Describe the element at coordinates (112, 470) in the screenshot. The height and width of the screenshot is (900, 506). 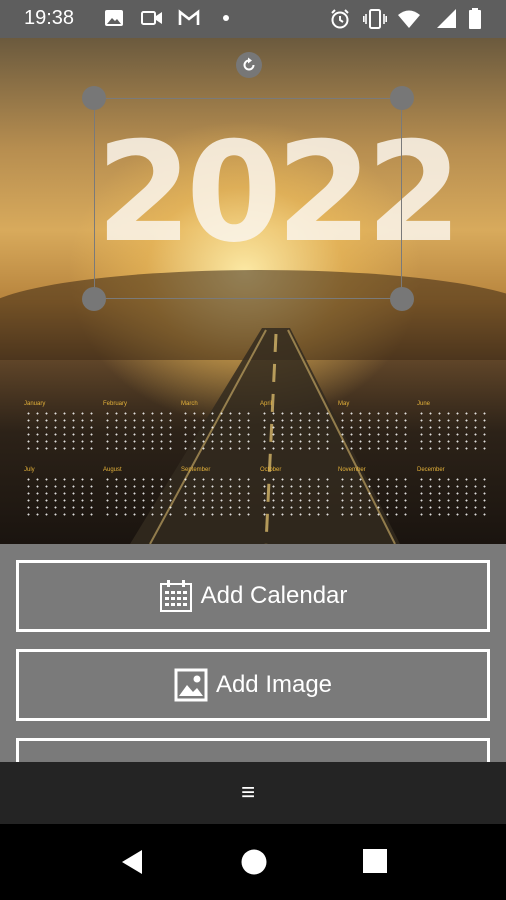
I see `month-label: August` at that location.